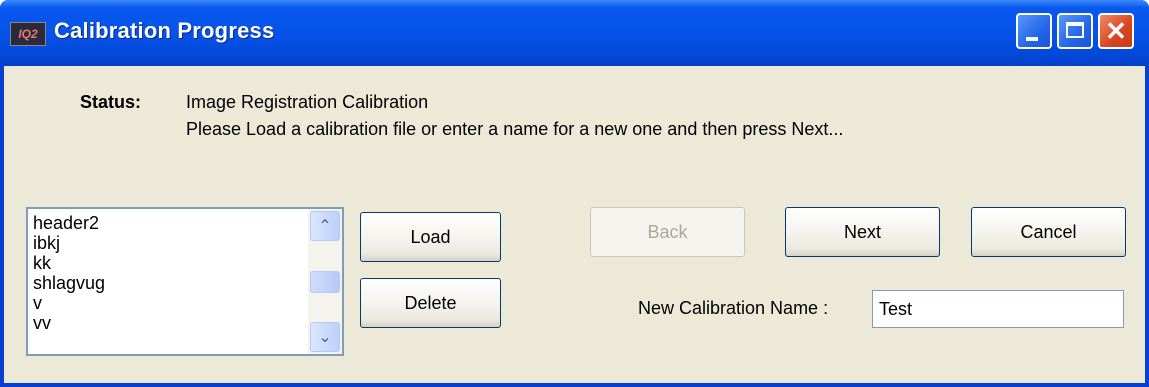 The height and width of the screenshot is (387, 1149). I want to click on status-label: Status:, so click(111, 102).